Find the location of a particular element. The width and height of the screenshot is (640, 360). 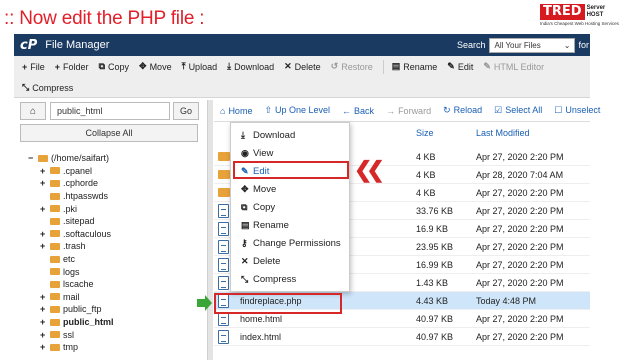

tree-item-label: .cpanel is located at coordinates (78, 170).